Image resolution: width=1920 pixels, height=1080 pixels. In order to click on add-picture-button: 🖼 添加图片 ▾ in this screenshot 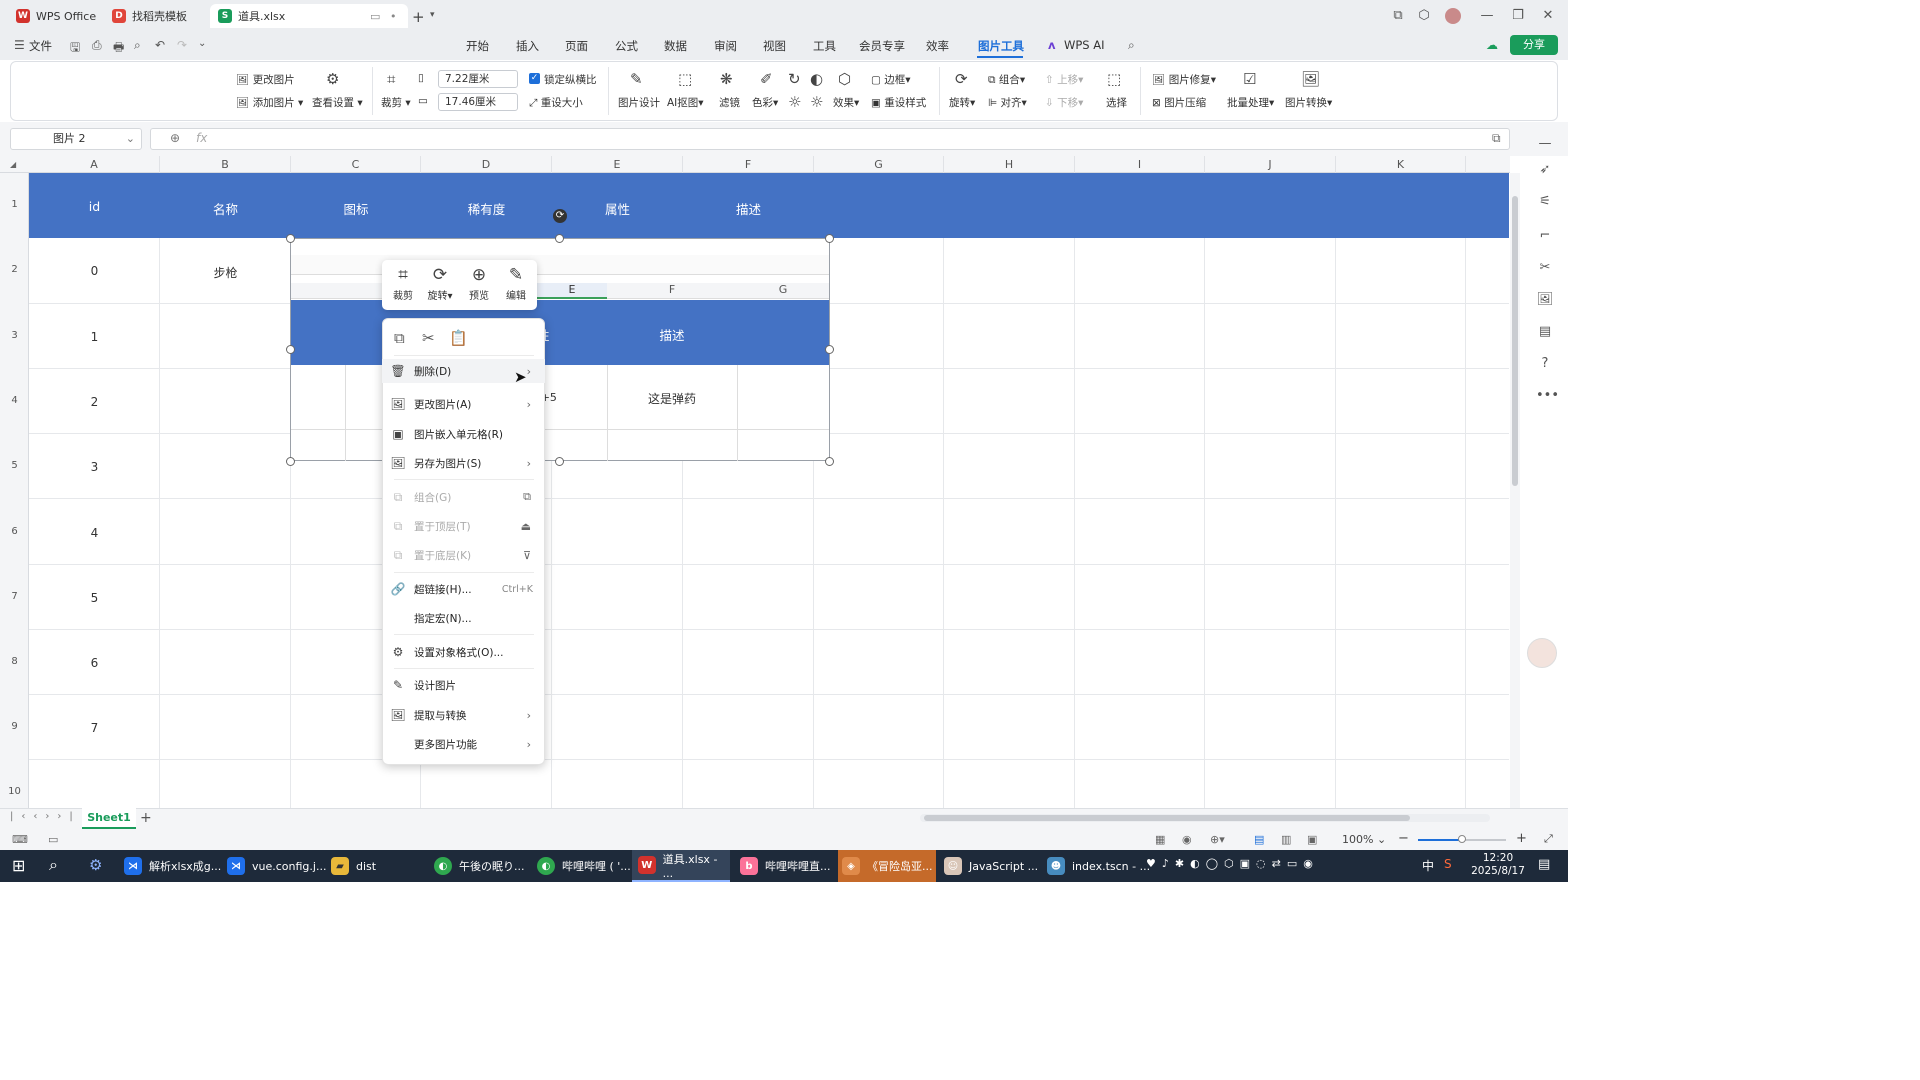, I will do `click(269, 102)`.